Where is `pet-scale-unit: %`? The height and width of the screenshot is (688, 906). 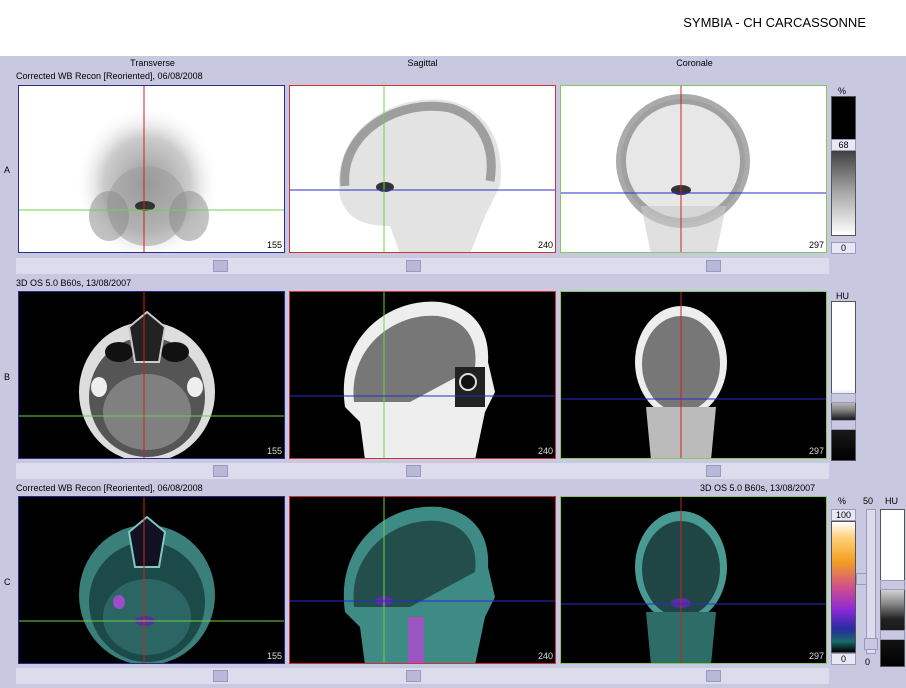 pet-scale-unit: % is located at coordinates (842, 91).